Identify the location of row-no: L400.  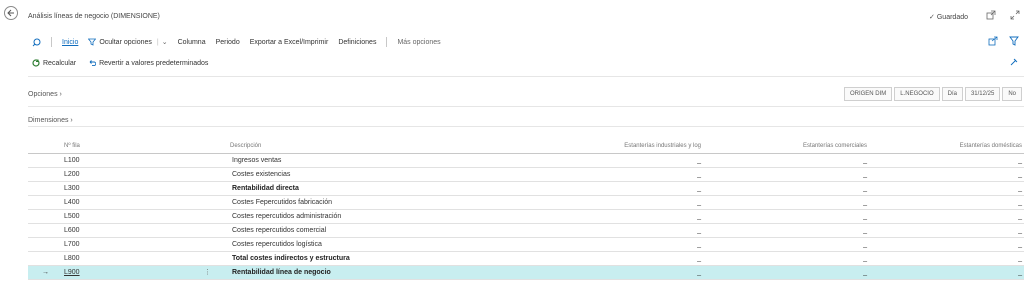
(72, 202).